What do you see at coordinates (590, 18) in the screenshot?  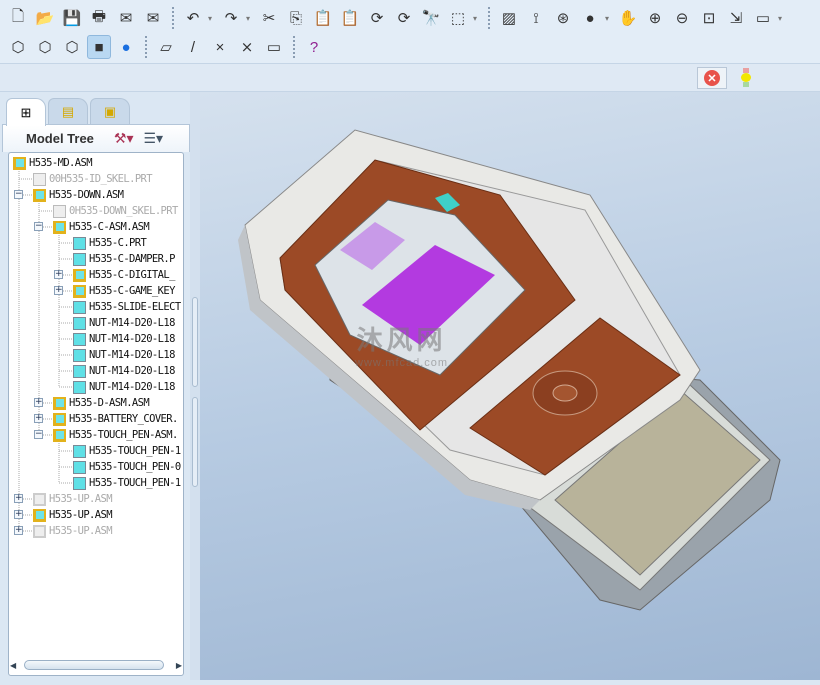 I see `shading-button: ●` at bounding box center [590, 18].